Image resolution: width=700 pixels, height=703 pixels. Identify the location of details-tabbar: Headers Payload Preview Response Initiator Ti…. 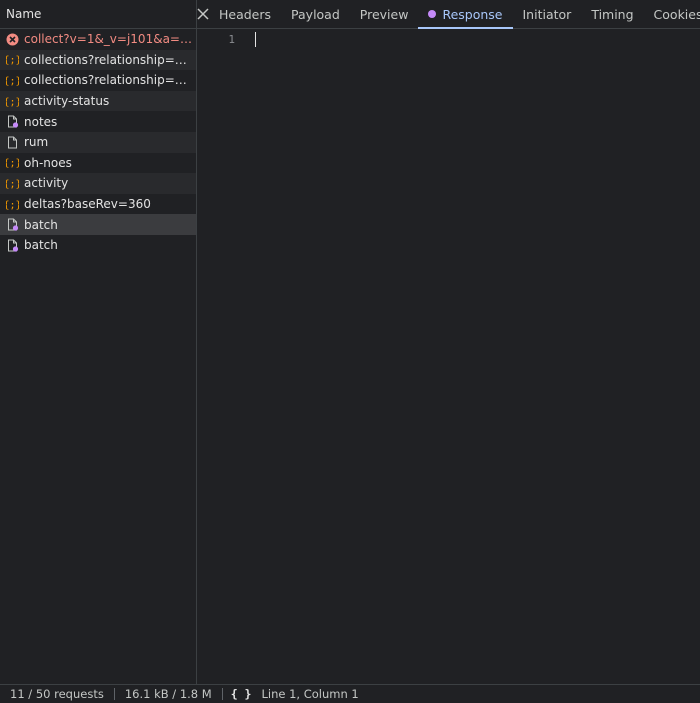
(448, 14).